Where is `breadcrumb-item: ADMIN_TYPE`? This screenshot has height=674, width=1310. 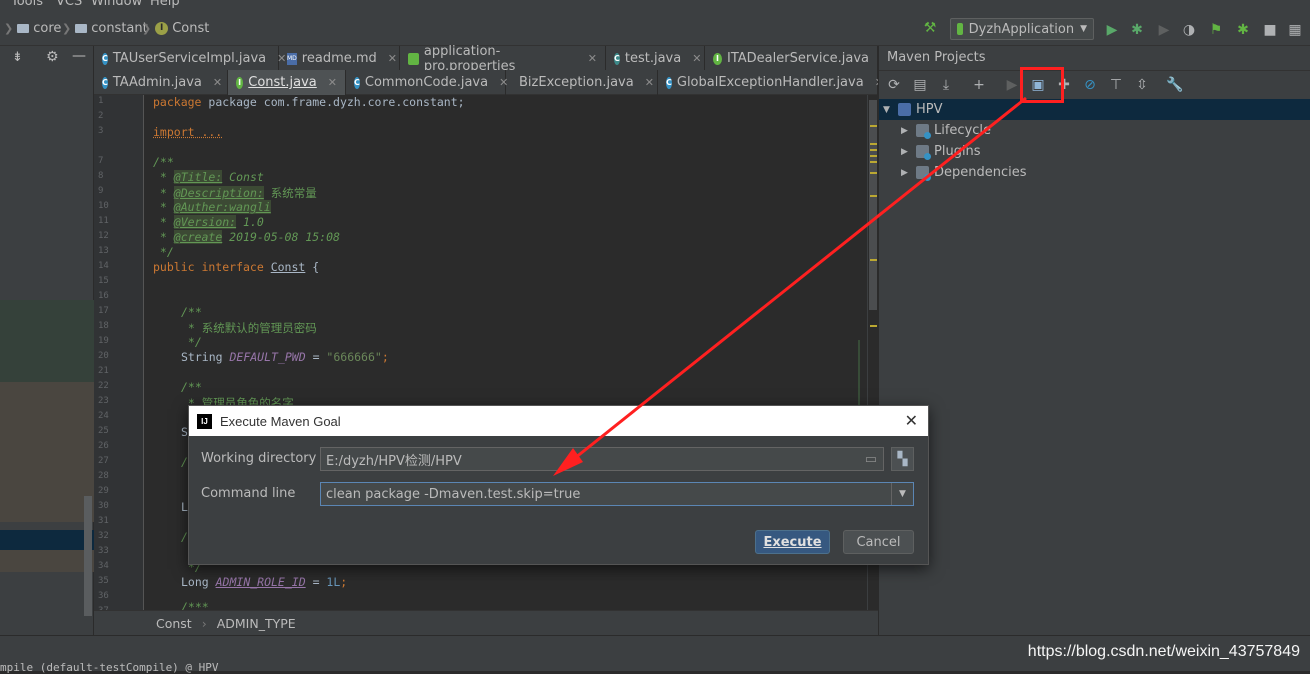
breadcrumb-item: ADMIN_TYPE is located at coordinates (256, 623).